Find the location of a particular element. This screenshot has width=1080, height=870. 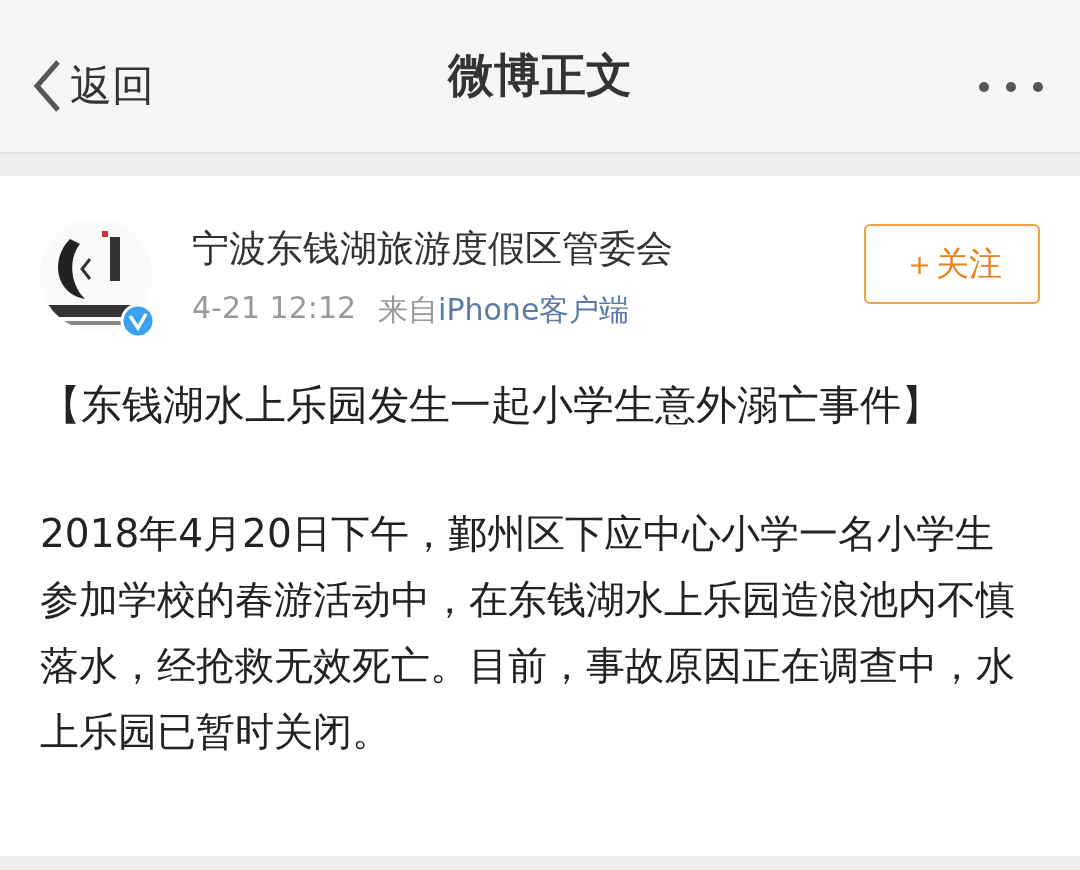

back-button: 返回 is located at coordinates (93, 86).